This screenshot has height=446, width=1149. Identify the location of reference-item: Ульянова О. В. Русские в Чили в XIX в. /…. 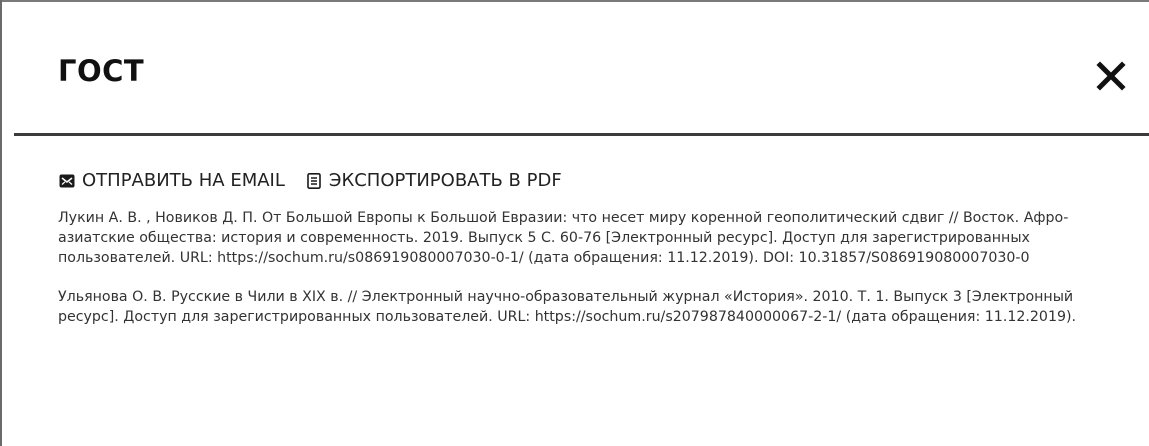
(567, 307).